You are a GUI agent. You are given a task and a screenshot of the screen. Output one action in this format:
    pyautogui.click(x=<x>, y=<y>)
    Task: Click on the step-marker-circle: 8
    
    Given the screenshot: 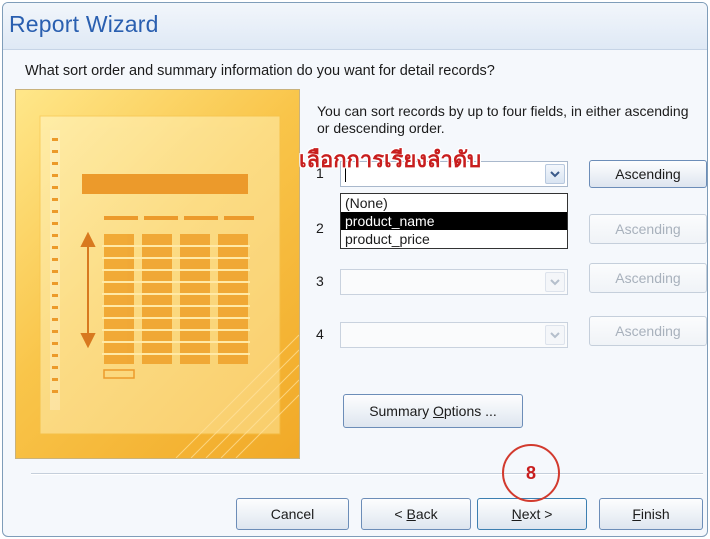 What is the action you would take?
    pyautogui.click(x=531, y=473)
    